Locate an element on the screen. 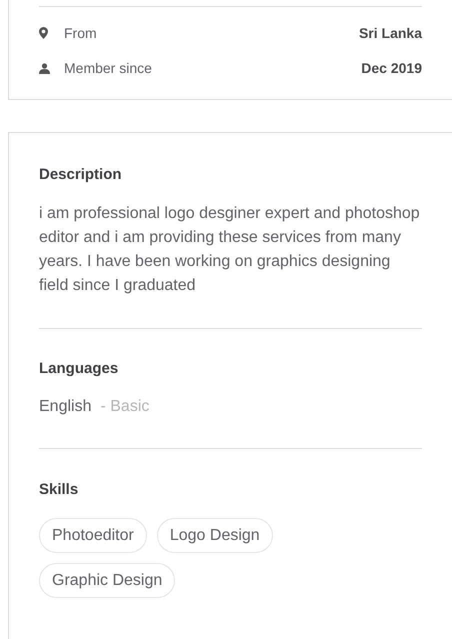 This screenshot has width=452, height=639. info-label: From is located at coordinates (80, 33).